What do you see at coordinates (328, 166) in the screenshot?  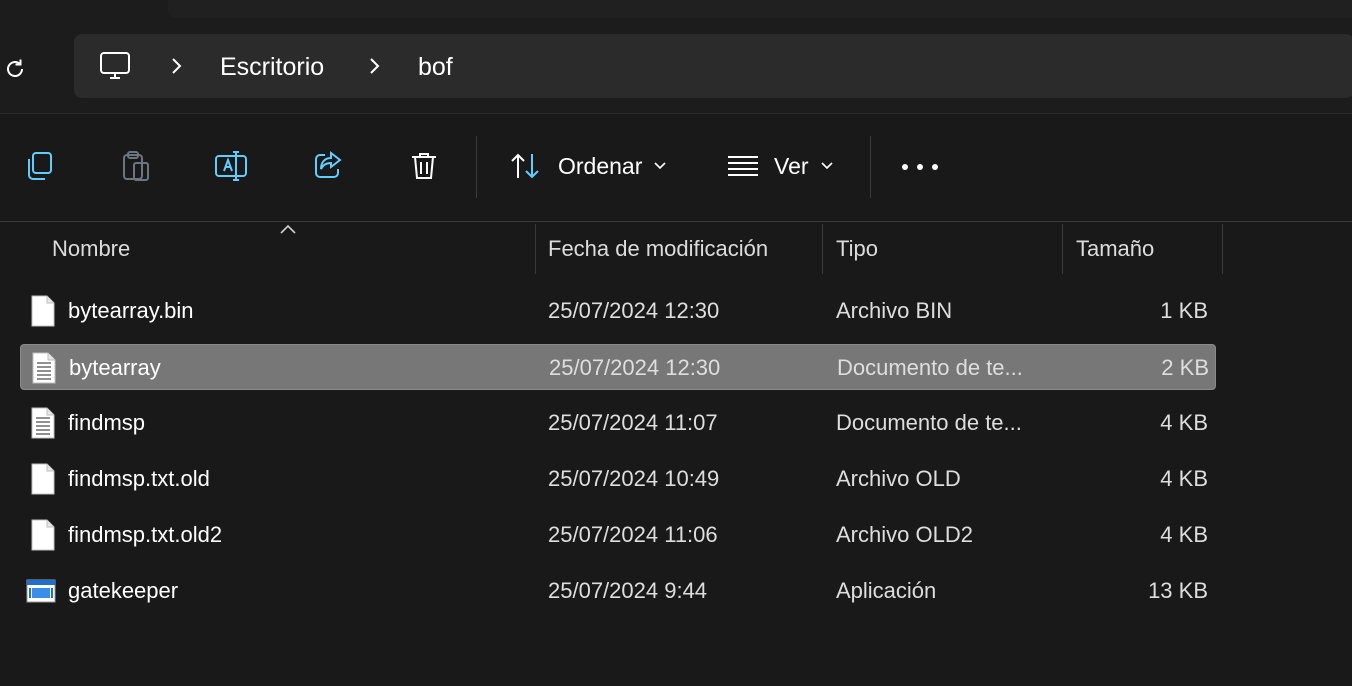 I see `share-icon` at bounding box center [328, 166].